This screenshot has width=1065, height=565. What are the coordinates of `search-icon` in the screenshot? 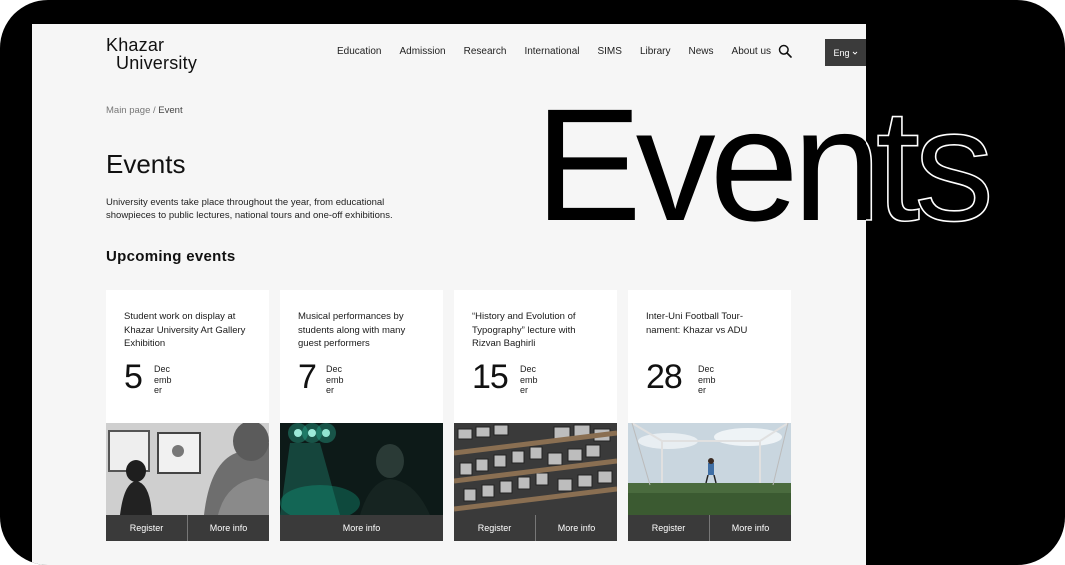 It's located at (785, 51).